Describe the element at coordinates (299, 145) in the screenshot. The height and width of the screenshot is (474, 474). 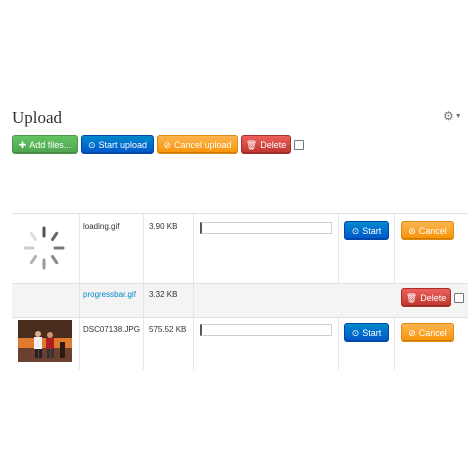
I see `select-all-checkbox` at that location.